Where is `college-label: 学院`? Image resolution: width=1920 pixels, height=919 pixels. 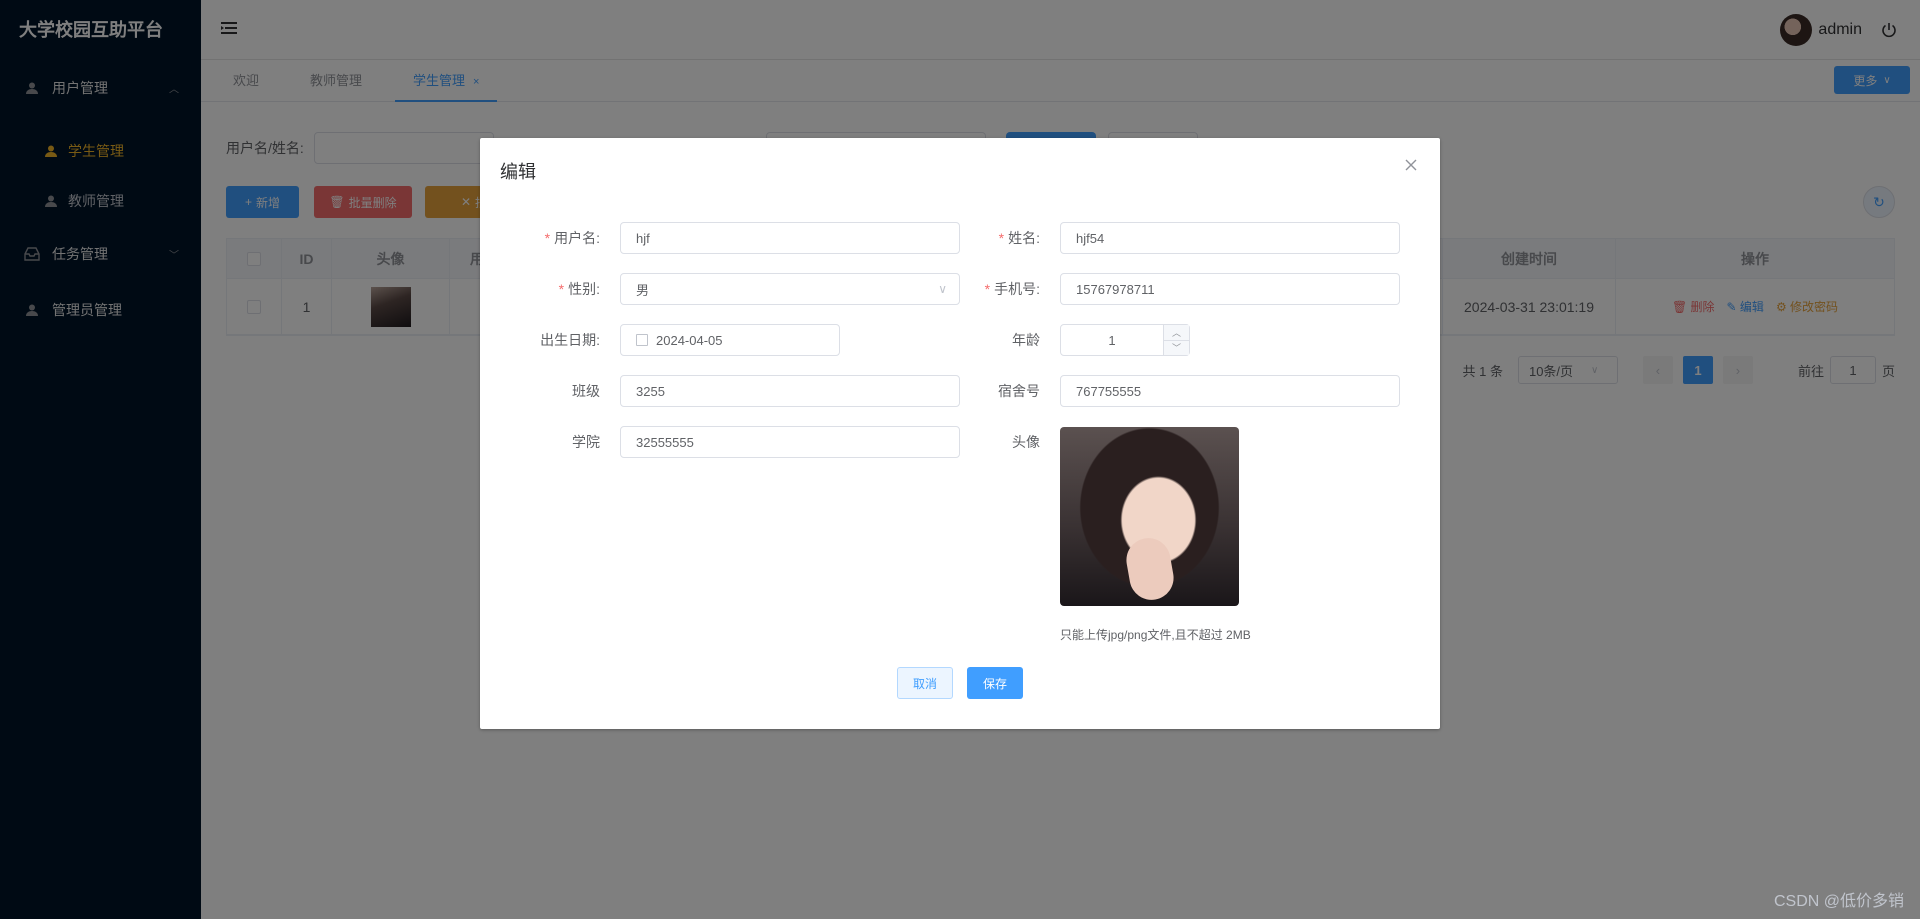
college-label: 学院 is located at coordinates (586, 442).